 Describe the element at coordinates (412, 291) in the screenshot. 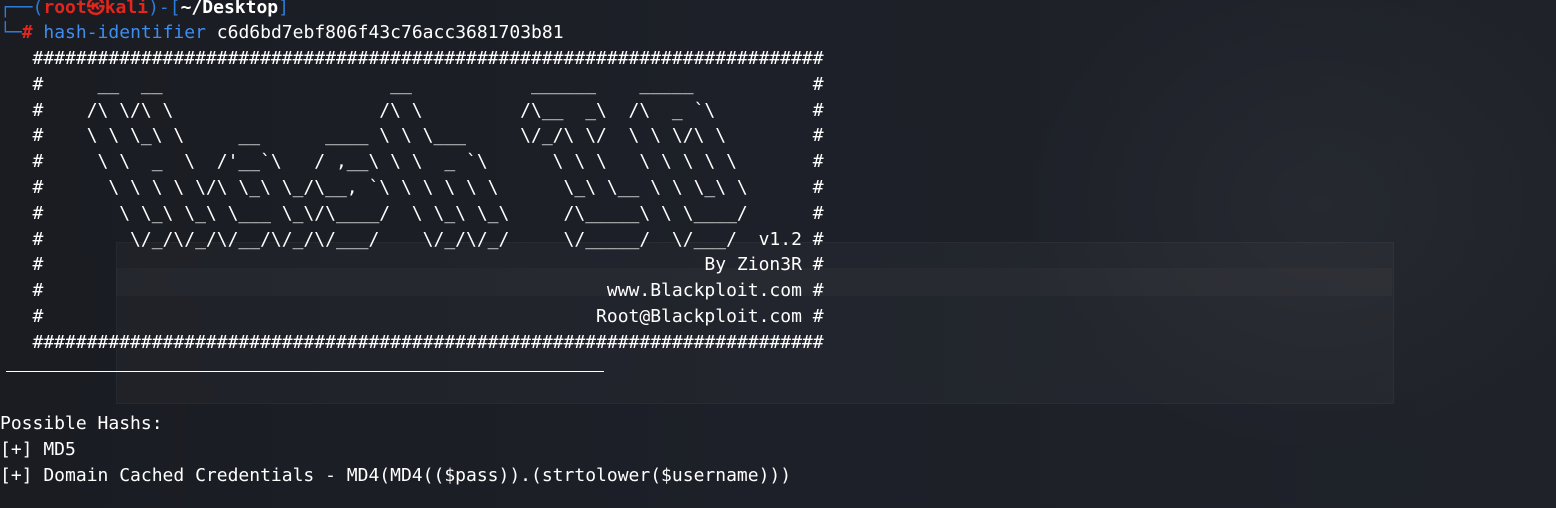

I see `banner-line-website: # www.Blackploit.com #` at that location.